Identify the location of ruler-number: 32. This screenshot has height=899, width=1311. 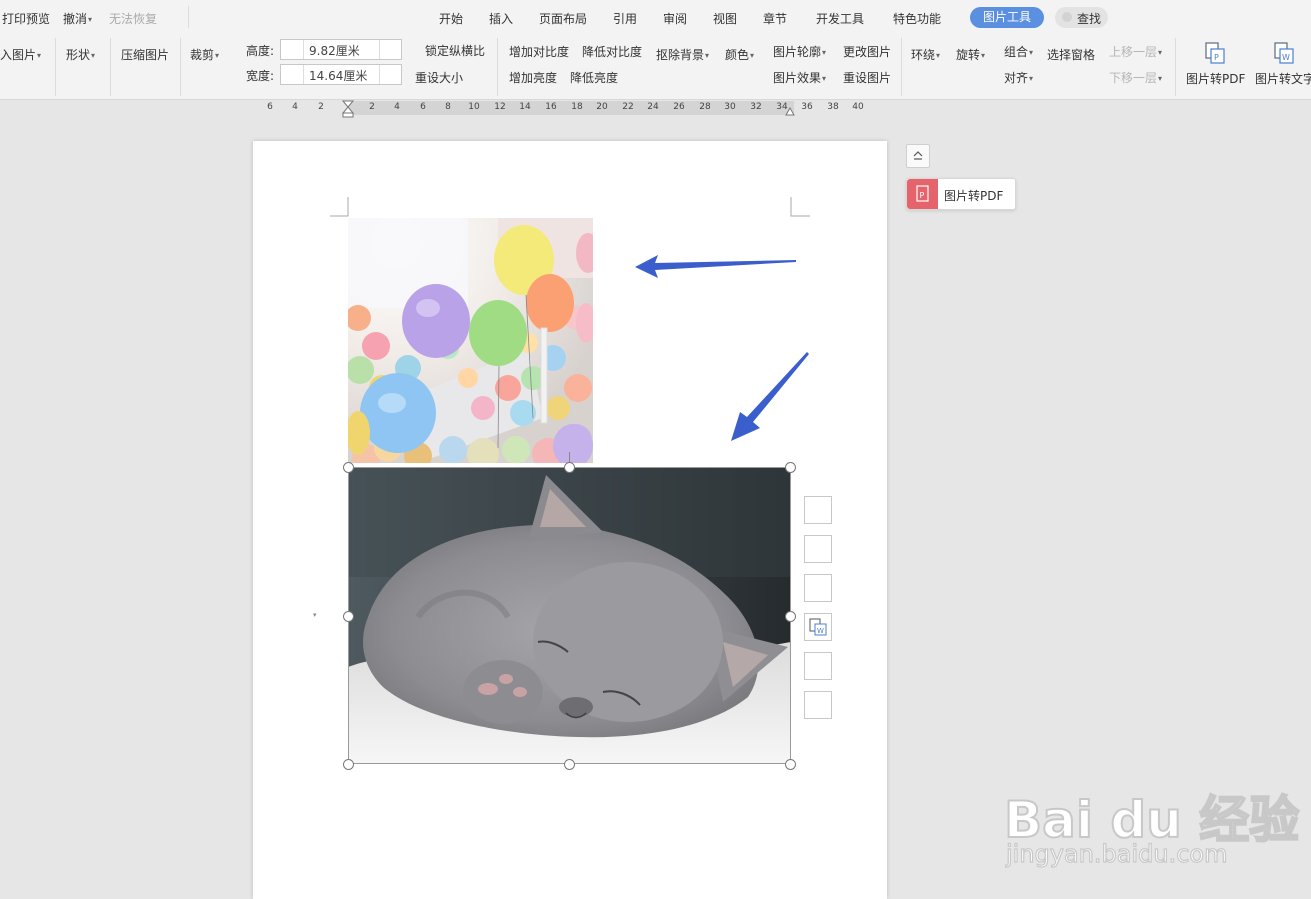
(756, 107).